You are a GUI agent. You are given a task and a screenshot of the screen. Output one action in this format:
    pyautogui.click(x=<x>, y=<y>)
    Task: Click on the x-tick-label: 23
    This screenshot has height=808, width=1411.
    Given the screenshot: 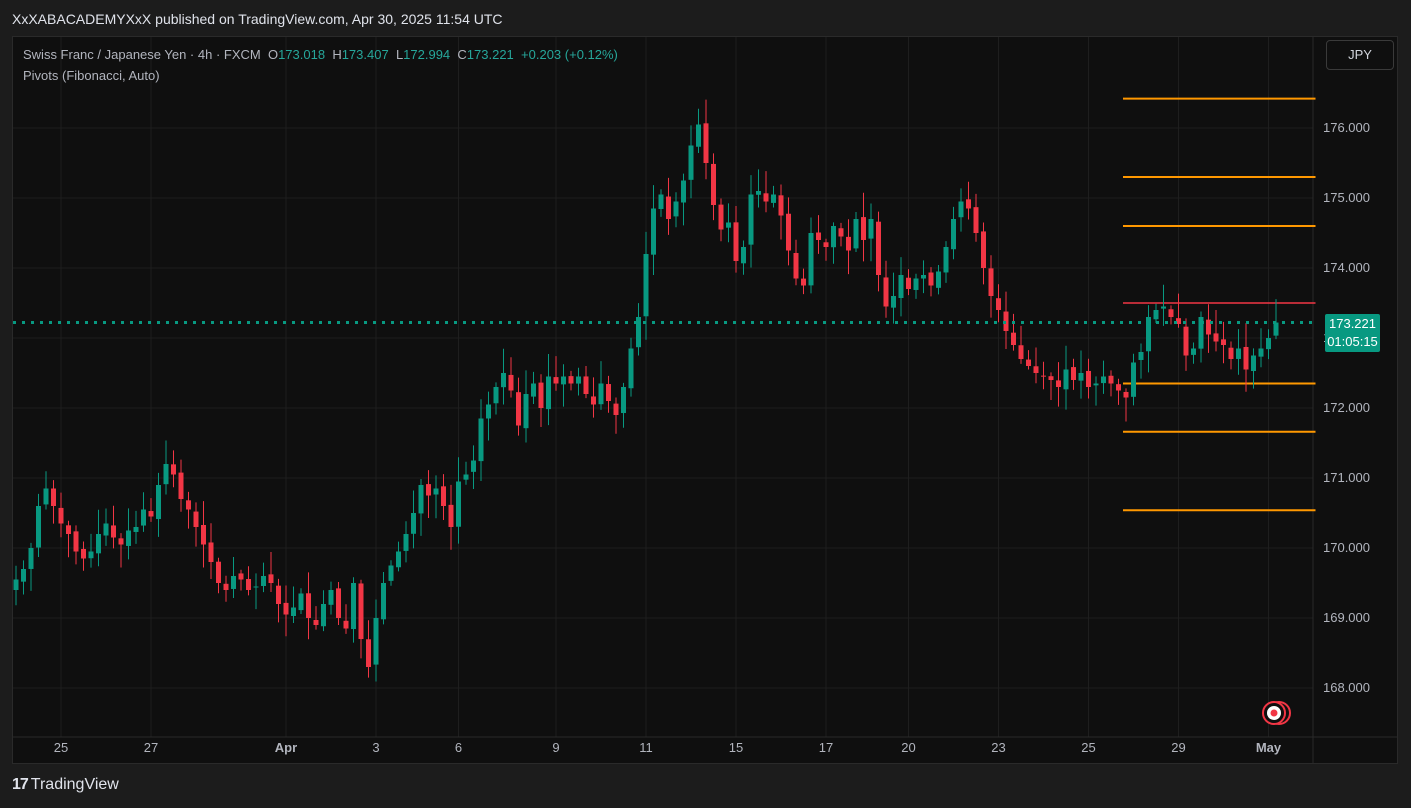 What is the action you would take?
    pyautogui.click(x=998, y=747)
    